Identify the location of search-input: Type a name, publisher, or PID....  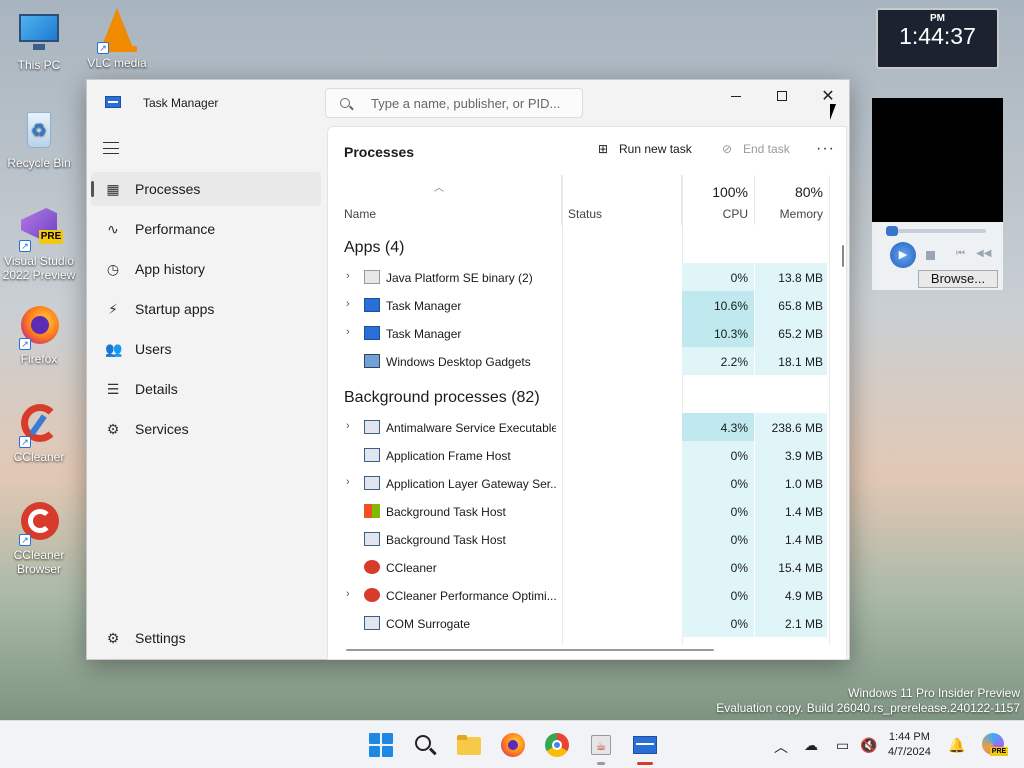
(454, 103).